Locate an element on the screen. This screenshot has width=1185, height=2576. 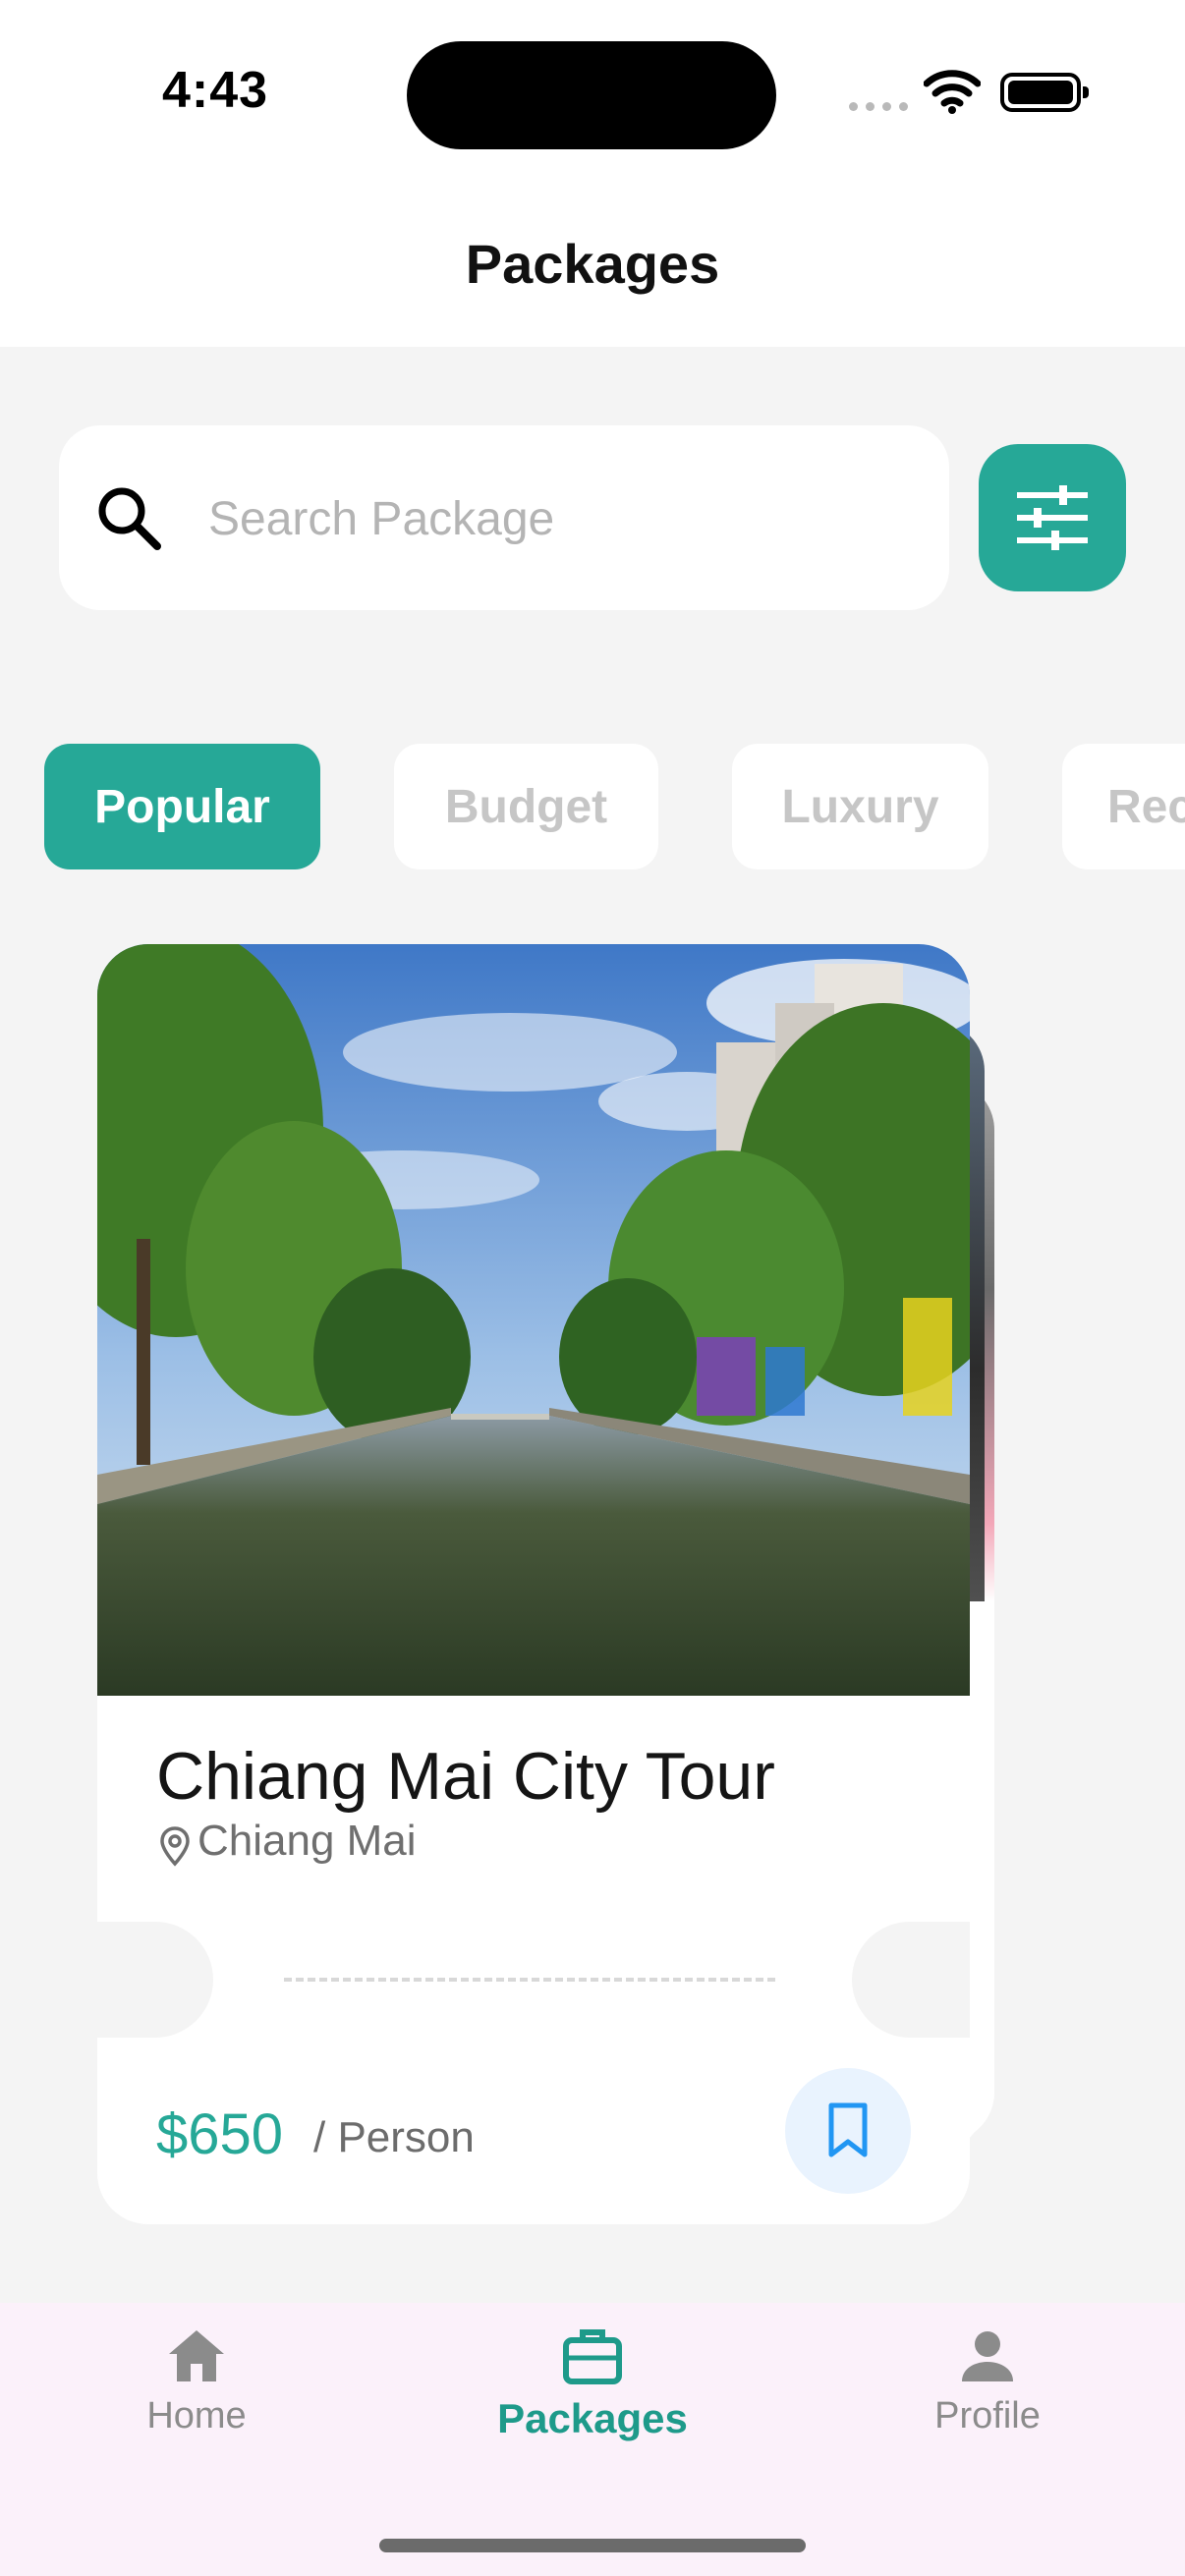
bookmark-button is located at coordinates (848, 2131).